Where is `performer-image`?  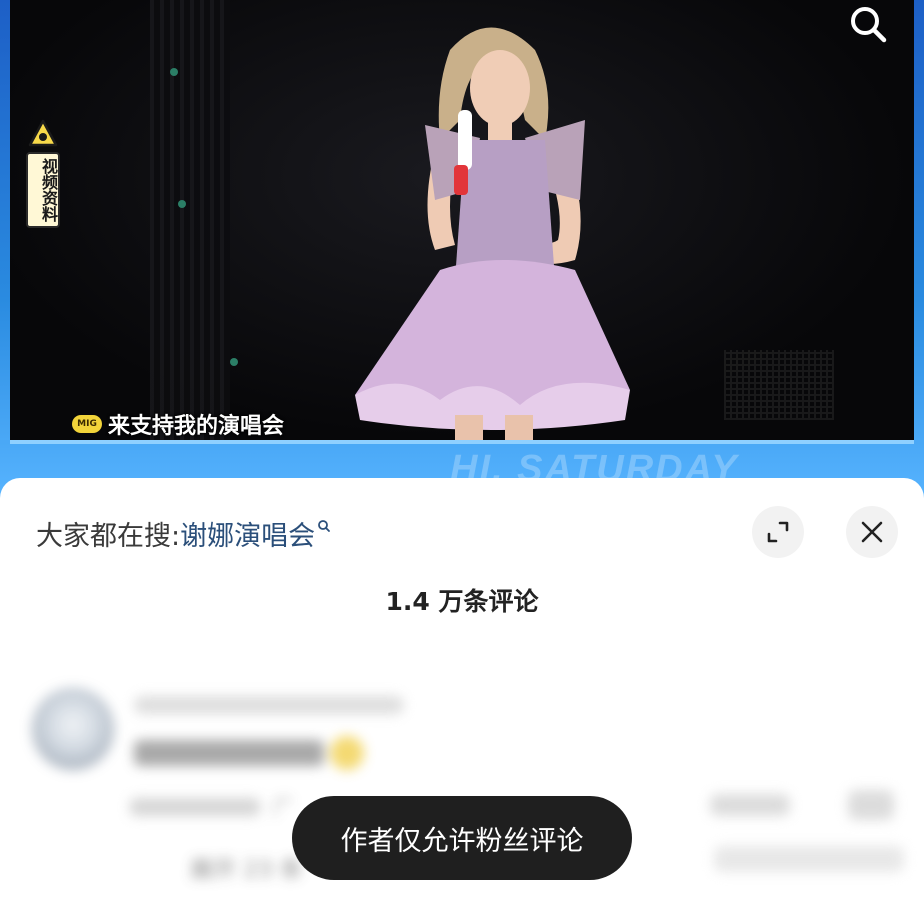
performer-image is located at coordinates (492, 233).